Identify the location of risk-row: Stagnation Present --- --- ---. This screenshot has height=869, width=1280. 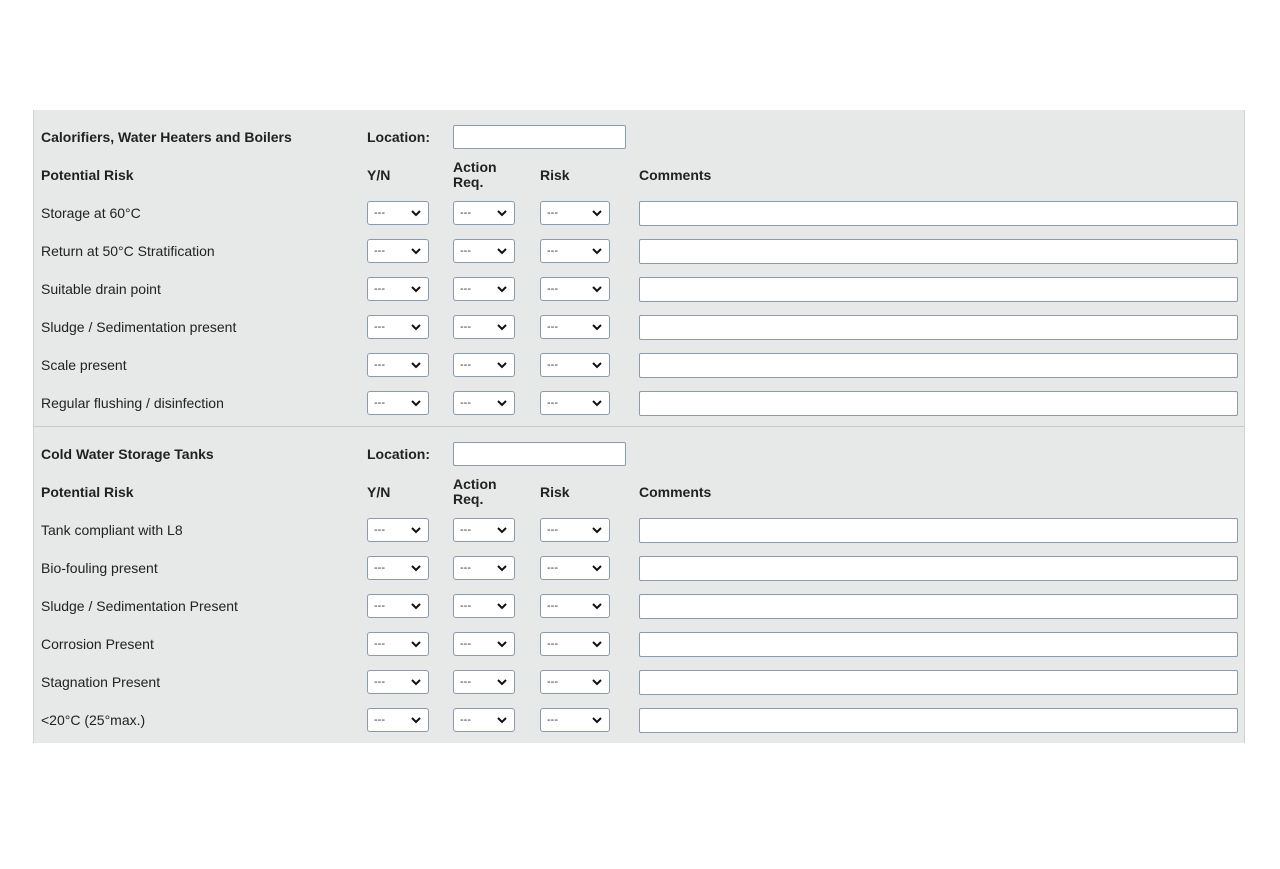
(639, 682).